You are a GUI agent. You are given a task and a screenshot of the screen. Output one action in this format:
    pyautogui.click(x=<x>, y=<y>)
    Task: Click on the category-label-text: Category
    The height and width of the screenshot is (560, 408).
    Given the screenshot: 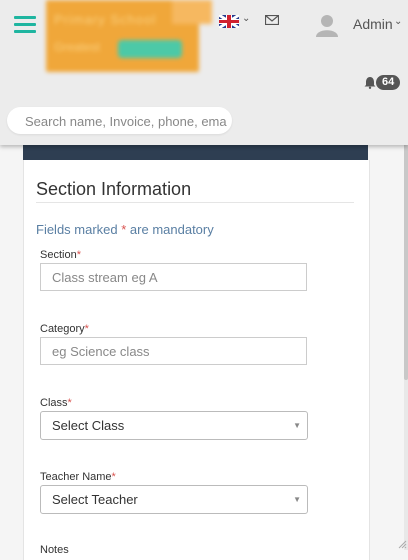 What is the action you would take?
    pyautogui.click(x=62, y=329)
    